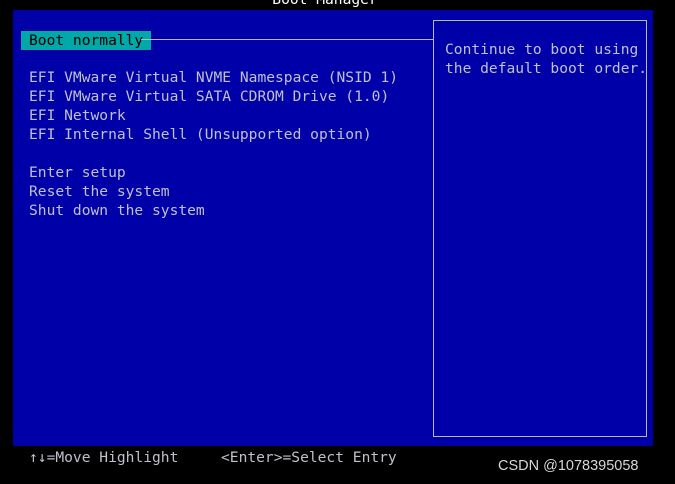  What do you see at coordinates (86, 40) in the screenshot?
I see `menu-item-boot-normally: Boot normally` at bounding box center [86, 40].